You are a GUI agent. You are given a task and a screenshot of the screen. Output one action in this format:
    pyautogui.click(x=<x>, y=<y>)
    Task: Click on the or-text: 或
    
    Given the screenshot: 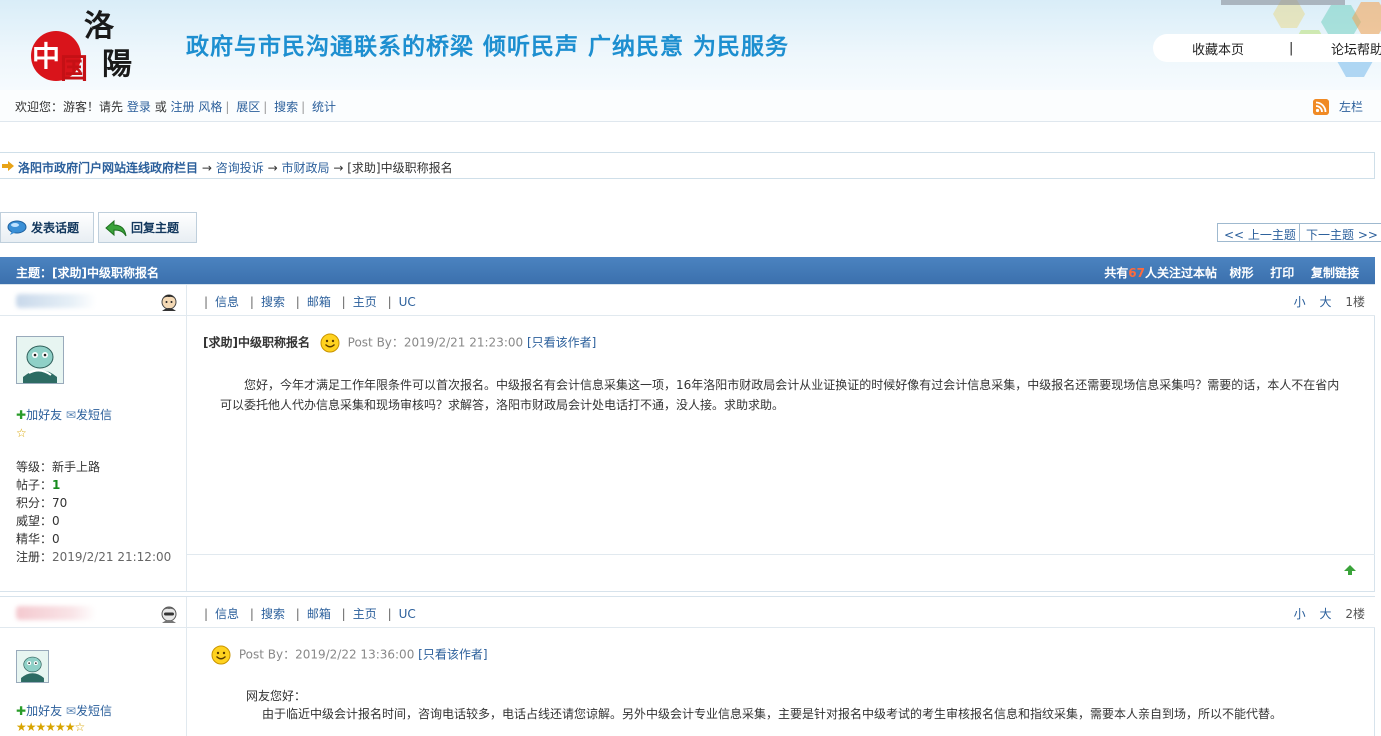 What is the action you would take?
    pyautogui.click(x=160, y=107)
    